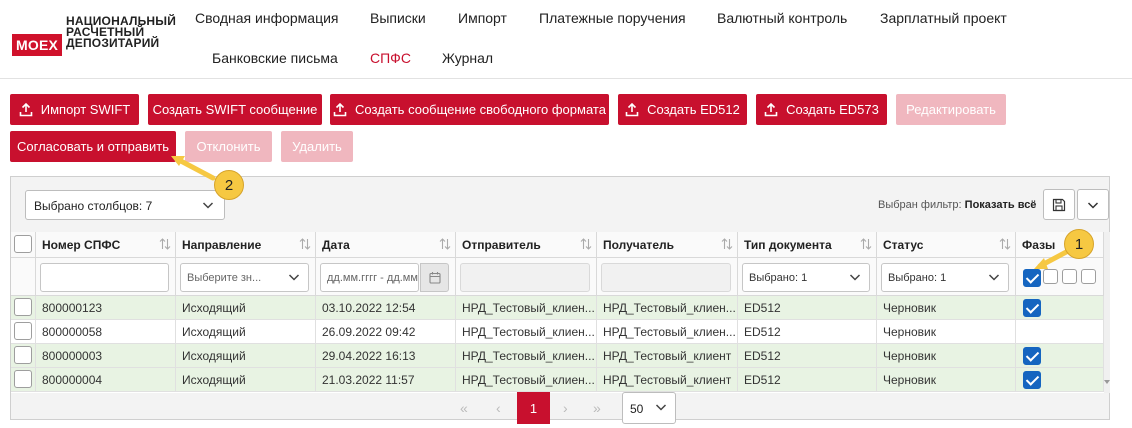  Describe the element at coordinates (566, 78) in the screenshot. I see `header-divider` at that location.